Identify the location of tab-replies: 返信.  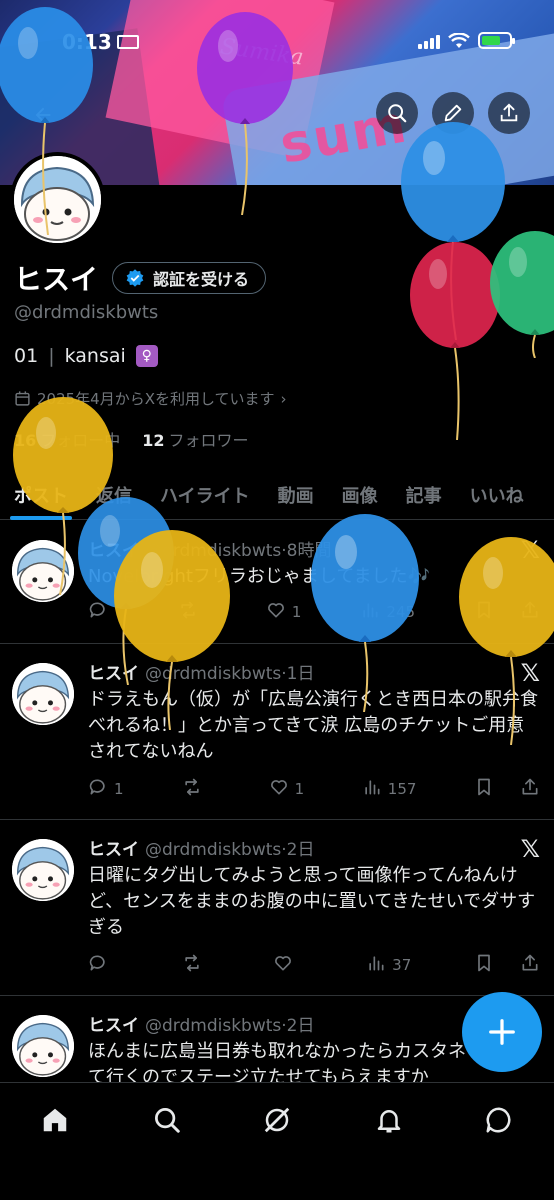
(114, 495).